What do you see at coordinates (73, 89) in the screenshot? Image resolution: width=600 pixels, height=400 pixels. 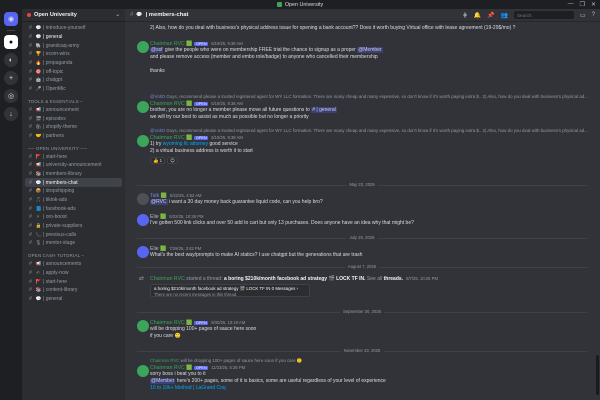 I see `sidebar-channel: # 🎤 | OpenMic` at bounding box center [73, 89].